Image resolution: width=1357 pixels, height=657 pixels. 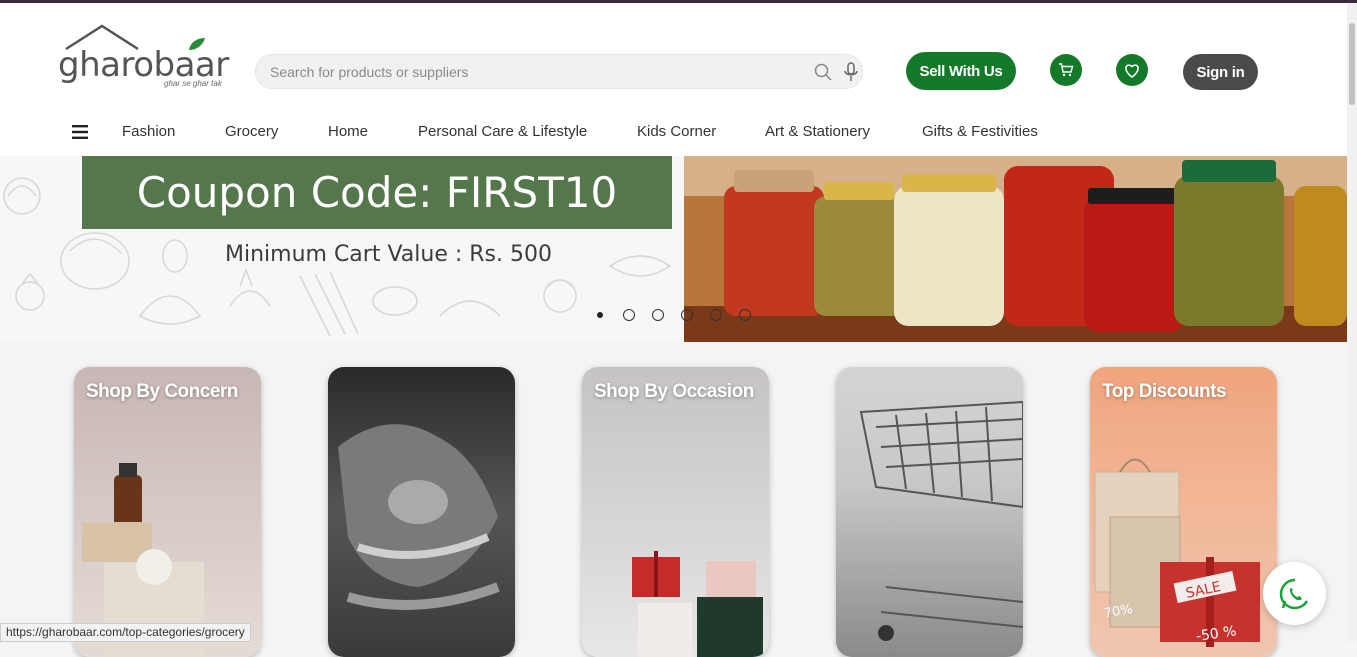 I want to click on microphone-icon, so click(x=851, y=72).